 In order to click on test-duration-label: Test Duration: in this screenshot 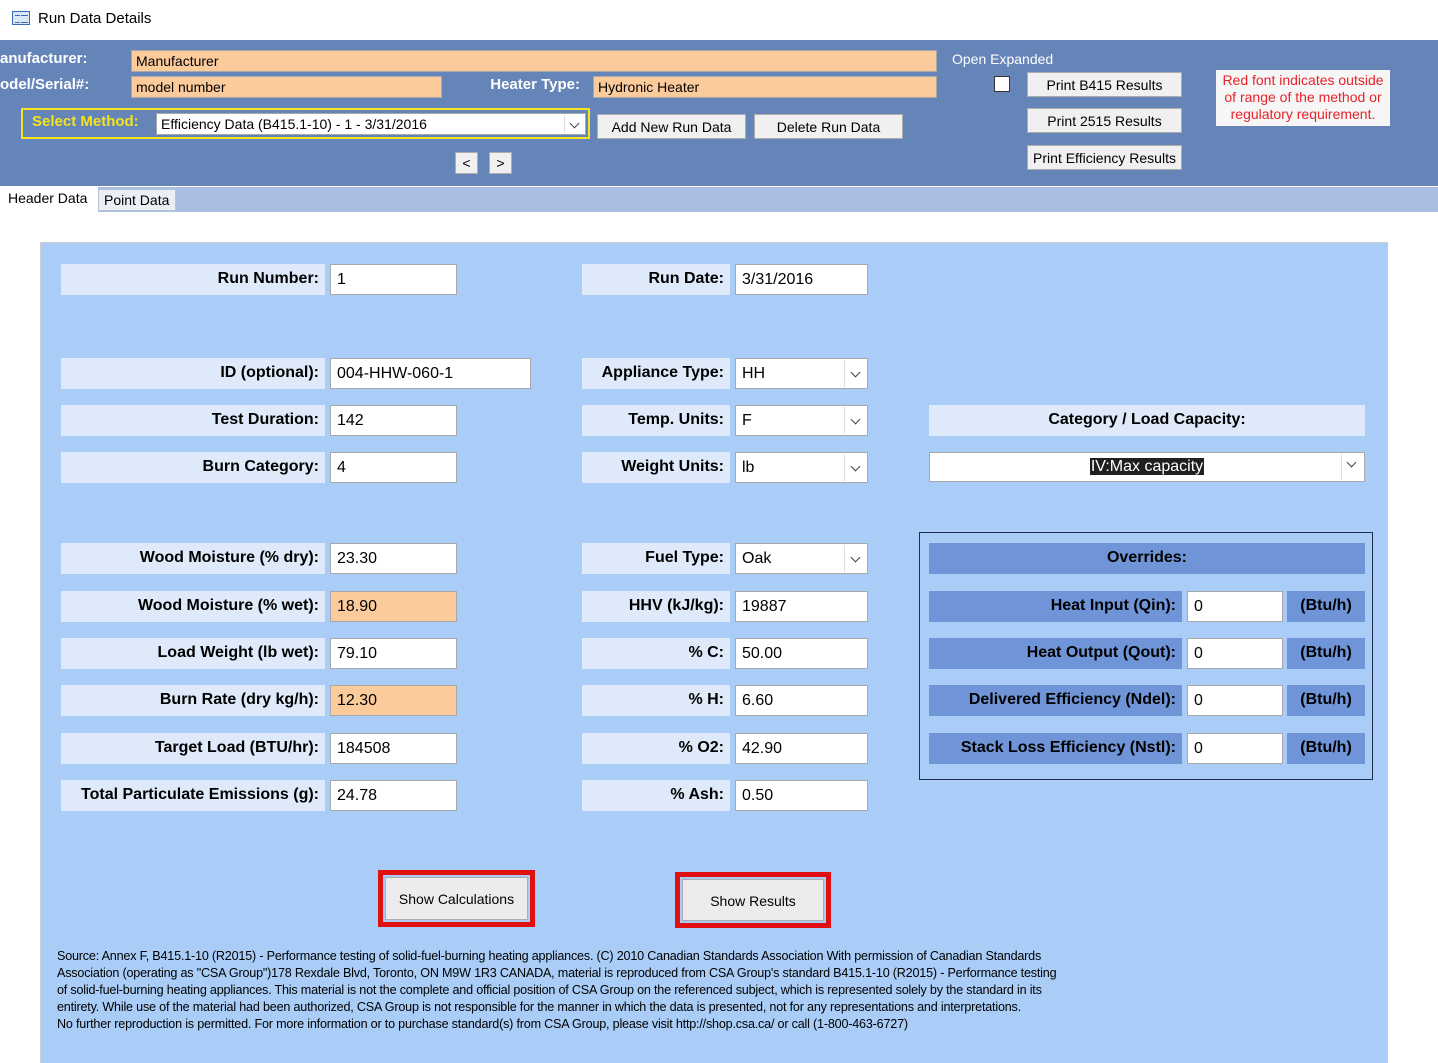, I will do `click(193, 420)`.